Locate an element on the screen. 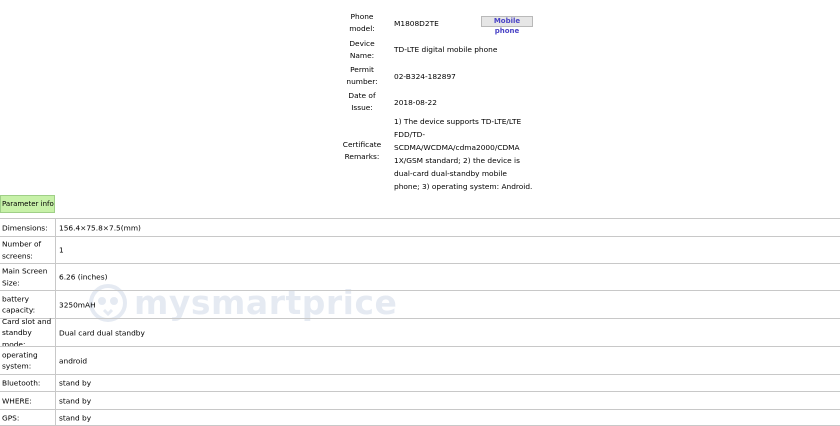 The image size is (840, 426). cert-row-device-name: Device Name: TD-LTE digital mobile phone is located at coordinates (420, 50).